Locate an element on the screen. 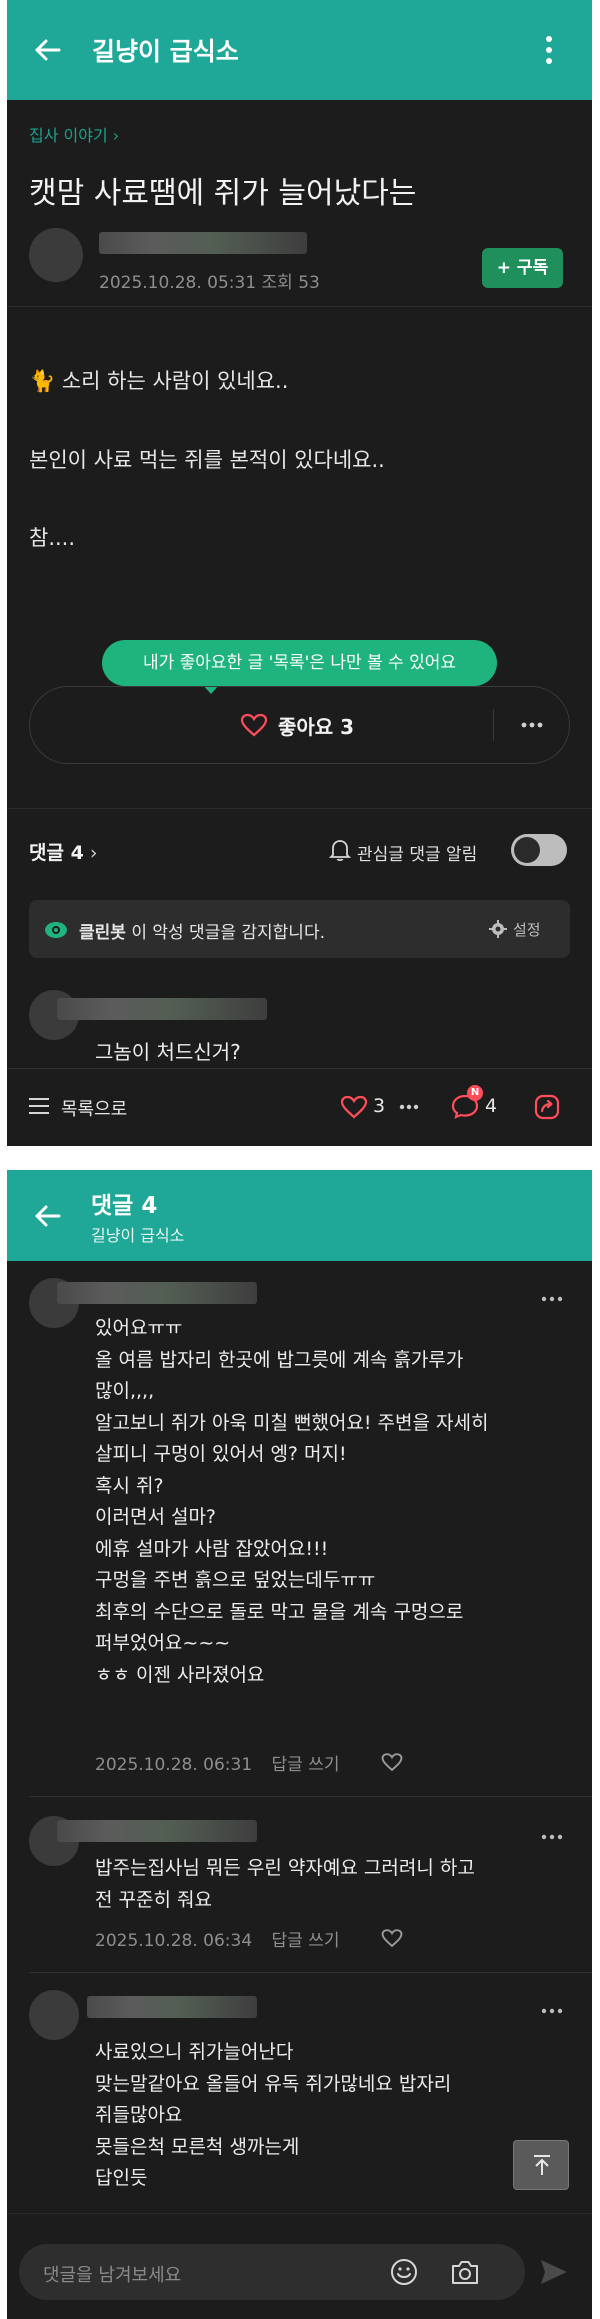  post-title: 캣맘 사료땜에 쥐가 늘어났다는 is located at coordinates (223, 193).